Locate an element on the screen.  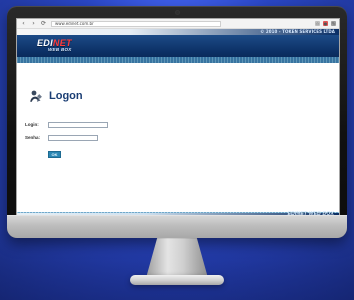
submit-button: OK is located at coordinates (54, 154).